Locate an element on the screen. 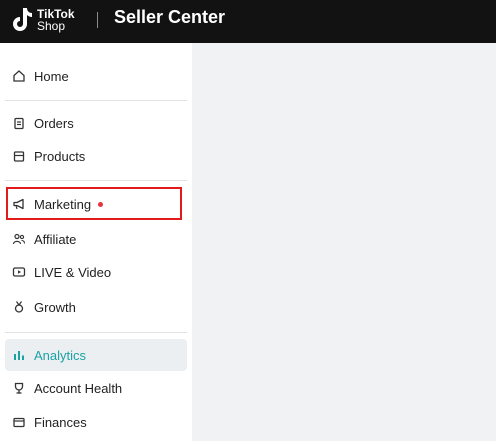 The image size is (496, 441). tiktok-shop-logo: TikTok Shop is located at coordinates (42, 20).